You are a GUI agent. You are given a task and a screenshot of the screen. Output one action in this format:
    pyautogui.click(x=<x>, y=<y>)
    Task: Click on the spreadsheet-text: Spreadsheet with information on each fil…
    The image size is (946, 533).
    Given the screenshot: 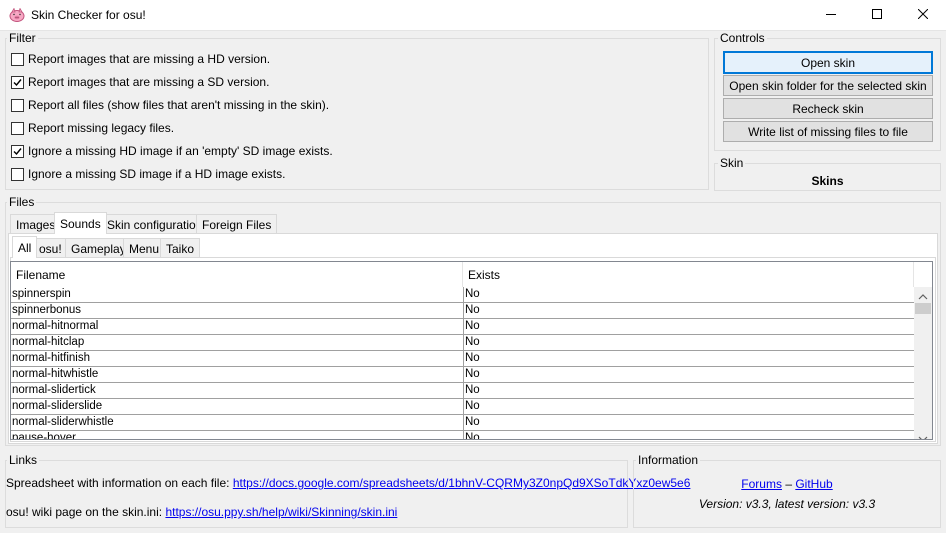 What is the action you would take?
    pyautogui.click(x=118, y=483)
    